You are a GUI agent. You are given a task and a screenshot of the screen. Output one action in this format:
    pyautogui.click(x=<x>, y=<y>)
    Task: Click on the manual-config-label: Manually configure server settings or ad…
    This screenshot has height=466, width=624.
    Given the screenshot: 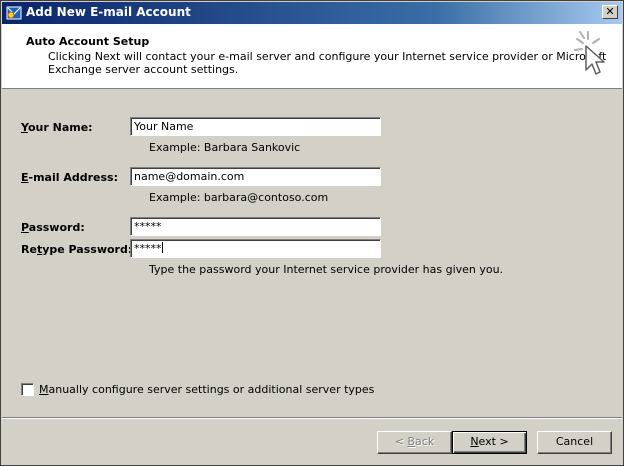 What is the action you would take?
    pyautogui.click(x=206, y=389)
    